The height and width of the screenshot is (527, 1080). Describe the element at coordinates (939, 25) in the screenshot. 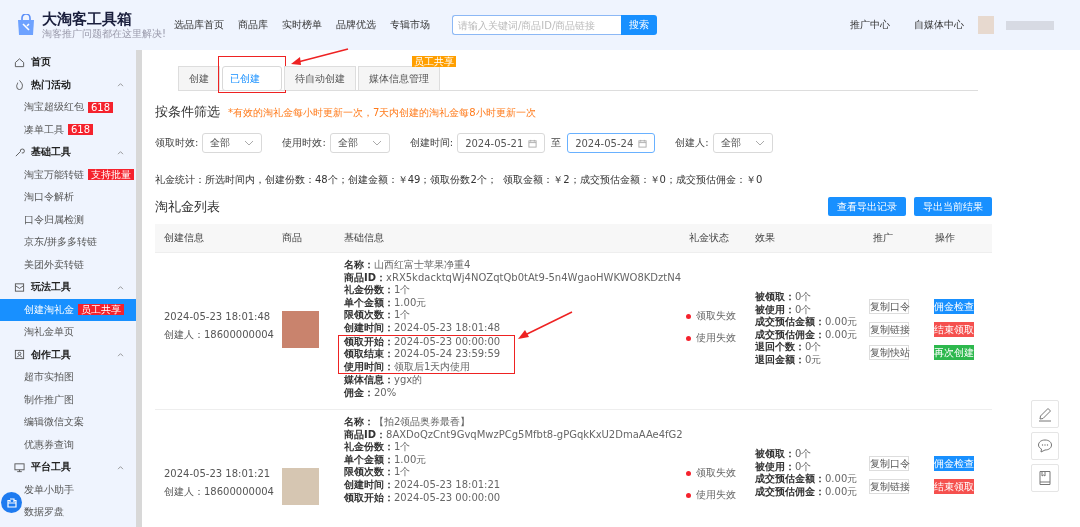

I see `header-link: 自媒体中心` at that location.